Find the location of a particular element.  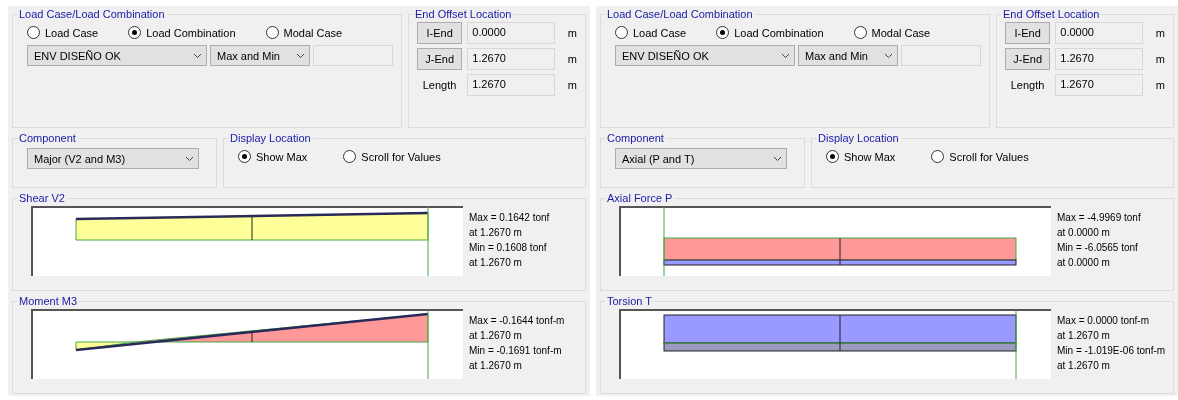

reading-text: Min = -0.1691 tonf-m is located at coordinates (516, 350).